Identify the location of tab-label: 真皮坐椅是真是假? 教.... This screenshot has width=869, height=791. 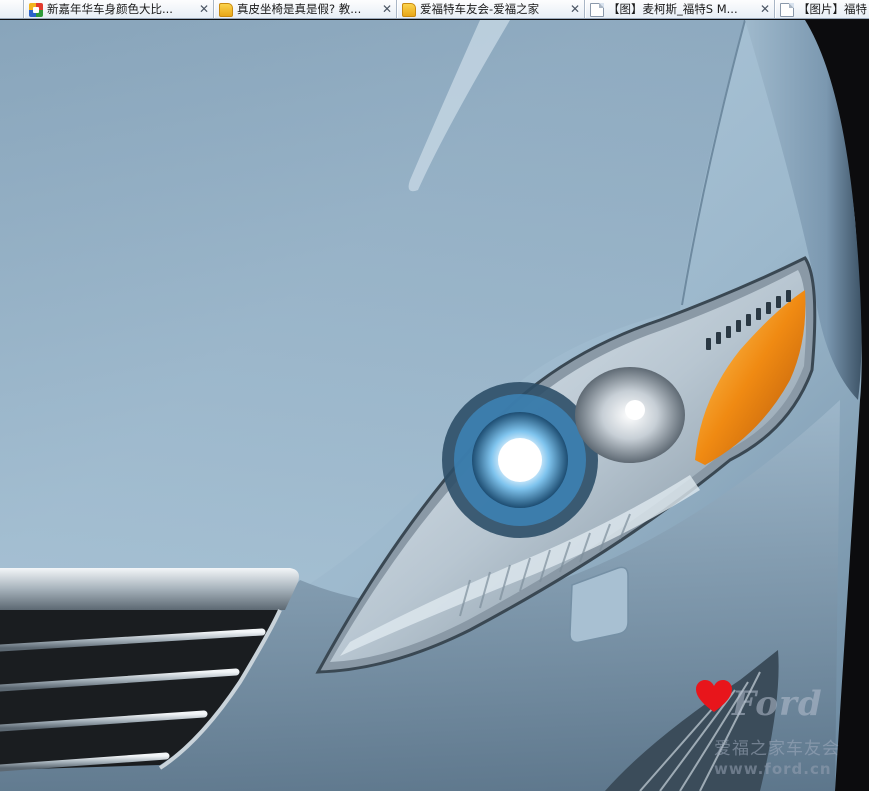
(299, 9).